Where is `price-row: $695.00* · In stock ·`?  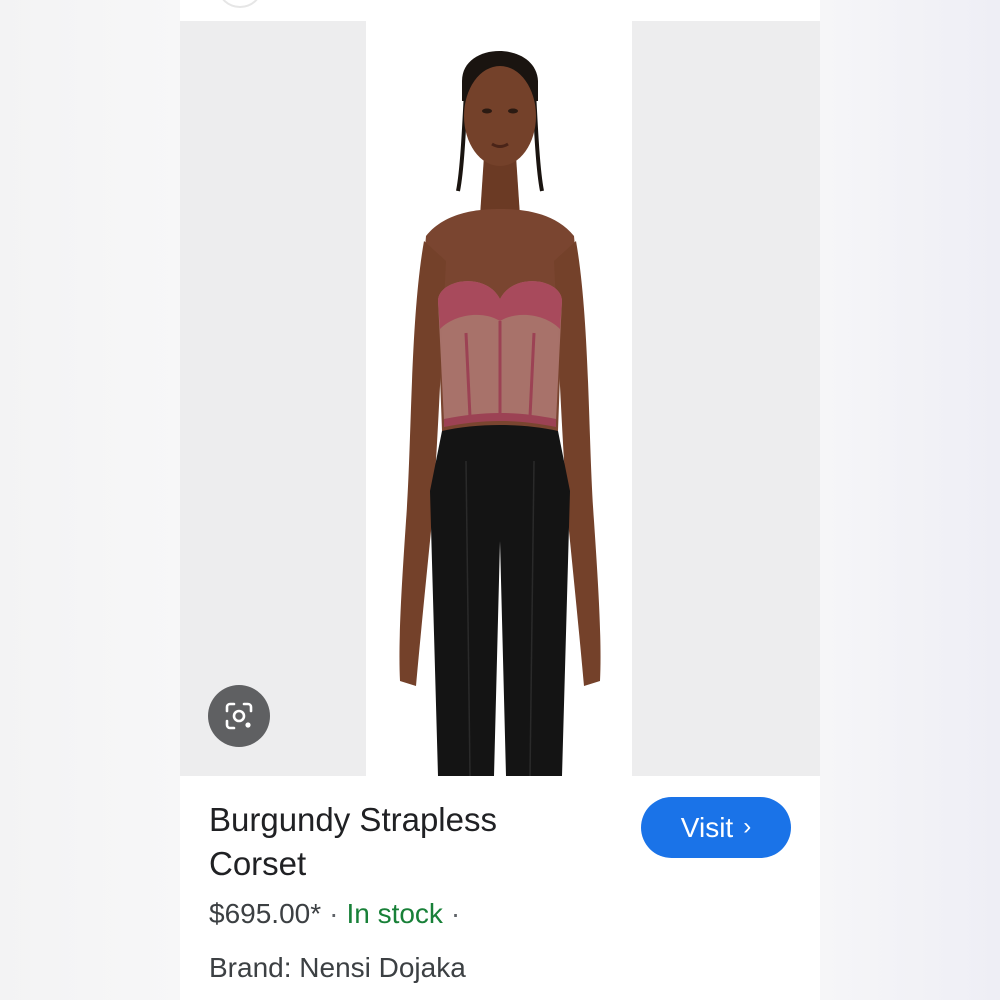
price-row: $695.00* · In stock · is located at coordinates (338, 914).